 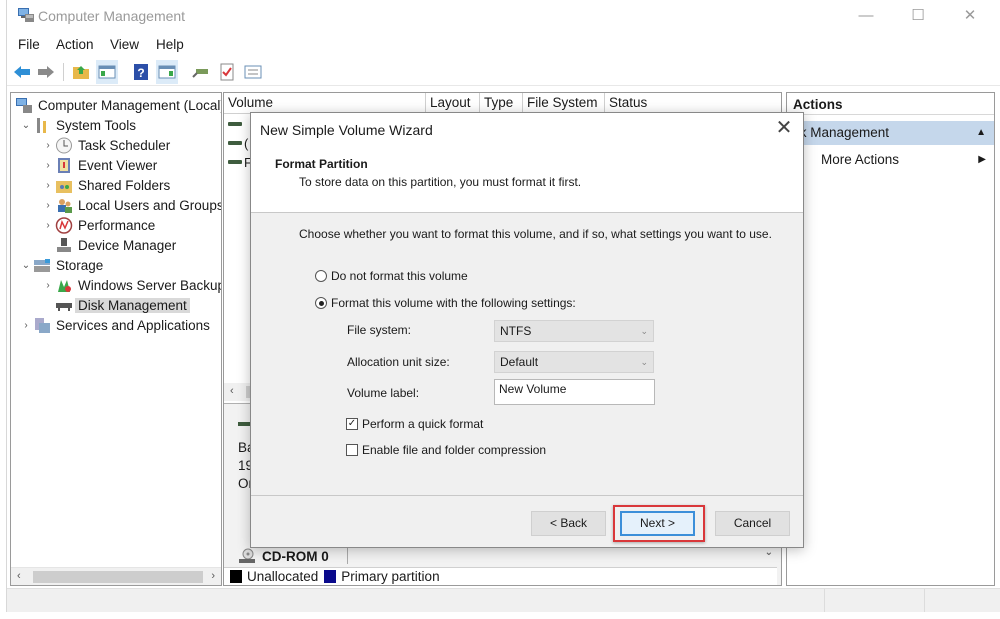 I want to click on forward-button, so click(x=46, y=72).